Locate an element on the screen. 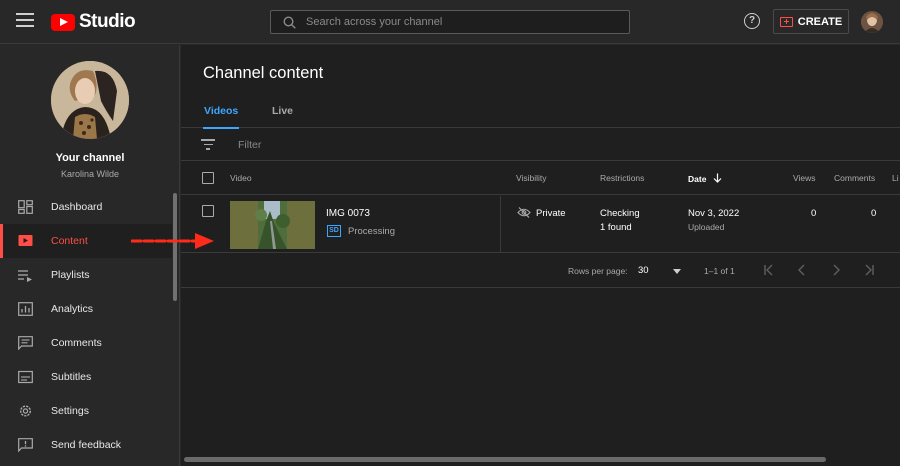 The image size is (900, 466). page-range: 1–1 of 1 is located at coordinates (719, 271).